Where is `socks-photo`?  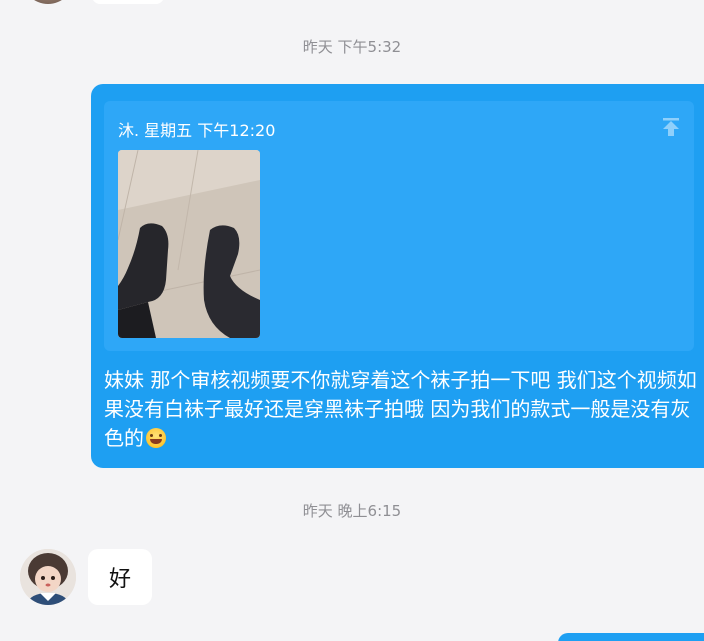
socks-photo is located at coordinates (189, 244).